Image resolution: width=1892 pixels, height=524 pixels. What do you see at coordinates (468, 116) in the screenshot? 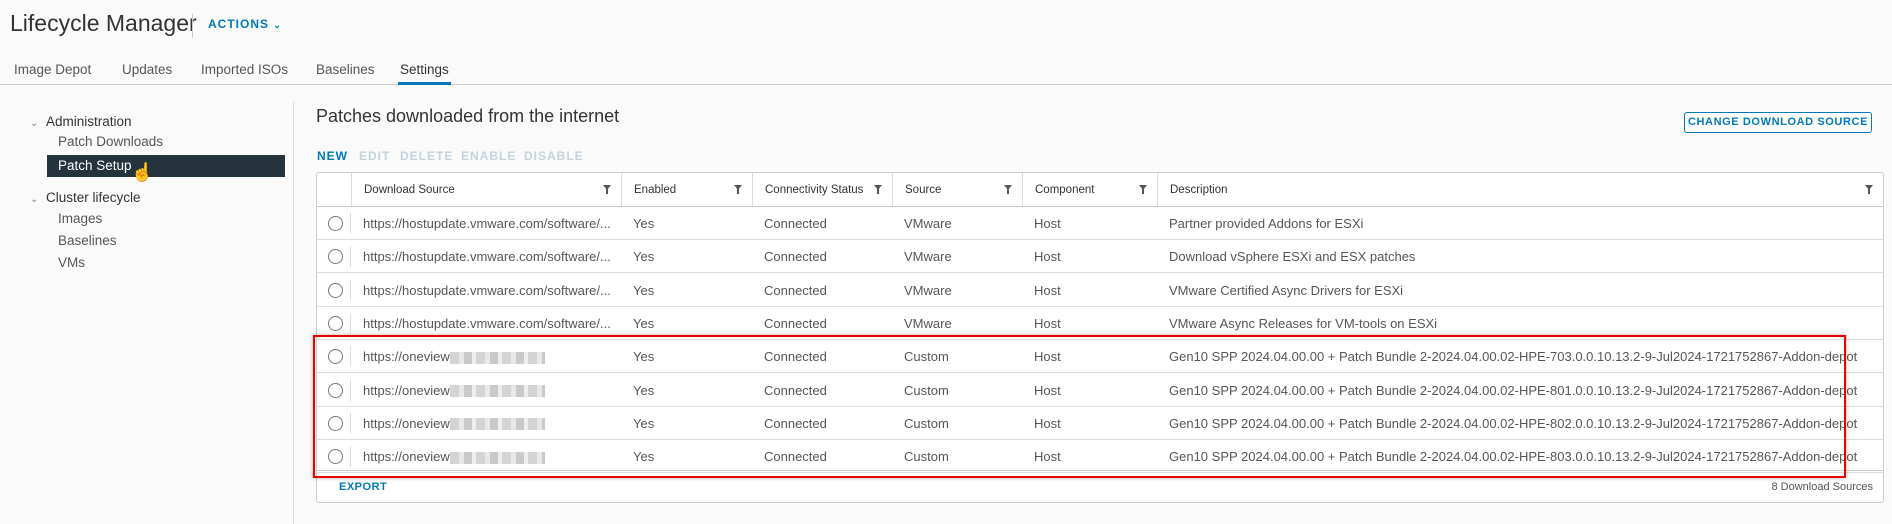
I see `page-heading: Patches downloaded from the internet` at bounding box center [468, 116].